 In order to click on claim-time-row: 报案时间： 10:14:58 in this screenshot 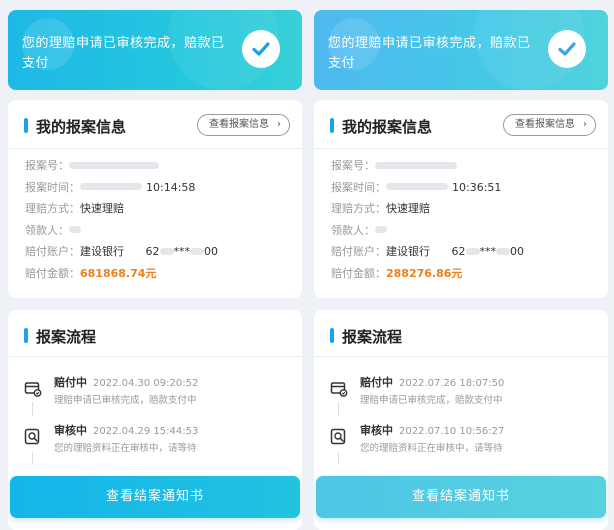, I will do `click(110, 187)`.